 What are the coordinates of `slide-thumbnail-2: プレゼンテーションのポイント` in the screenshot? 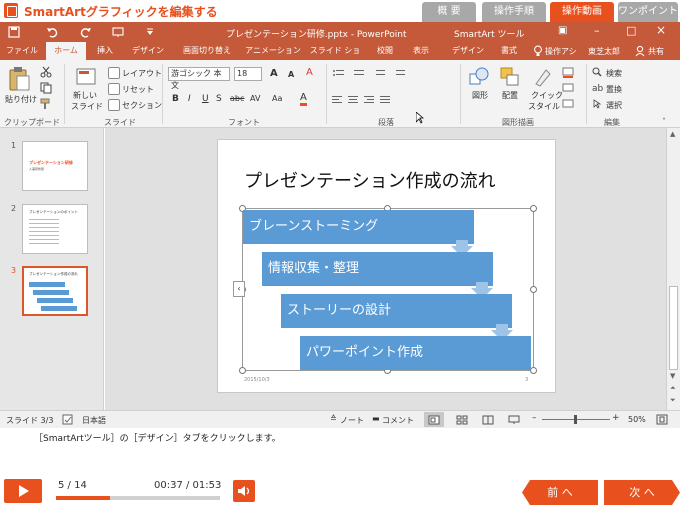 It's located at (55, 229).